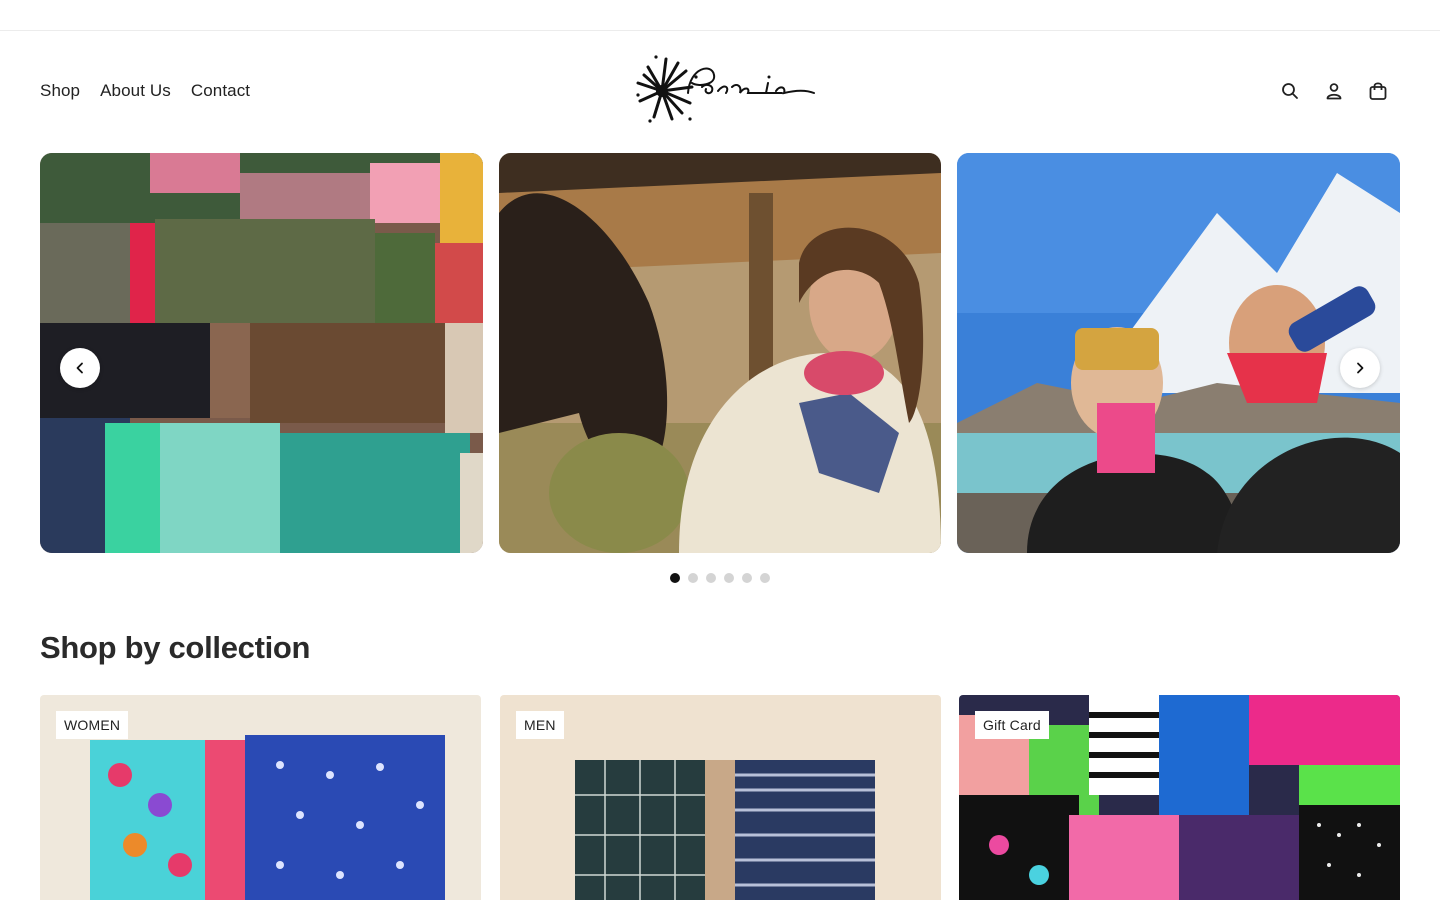 The image size is (1440, 900). What do you see at coordinates (220, 91) in the screenshot?
I see `nav-contact-link: Contact` at bounding box center [220, 91].